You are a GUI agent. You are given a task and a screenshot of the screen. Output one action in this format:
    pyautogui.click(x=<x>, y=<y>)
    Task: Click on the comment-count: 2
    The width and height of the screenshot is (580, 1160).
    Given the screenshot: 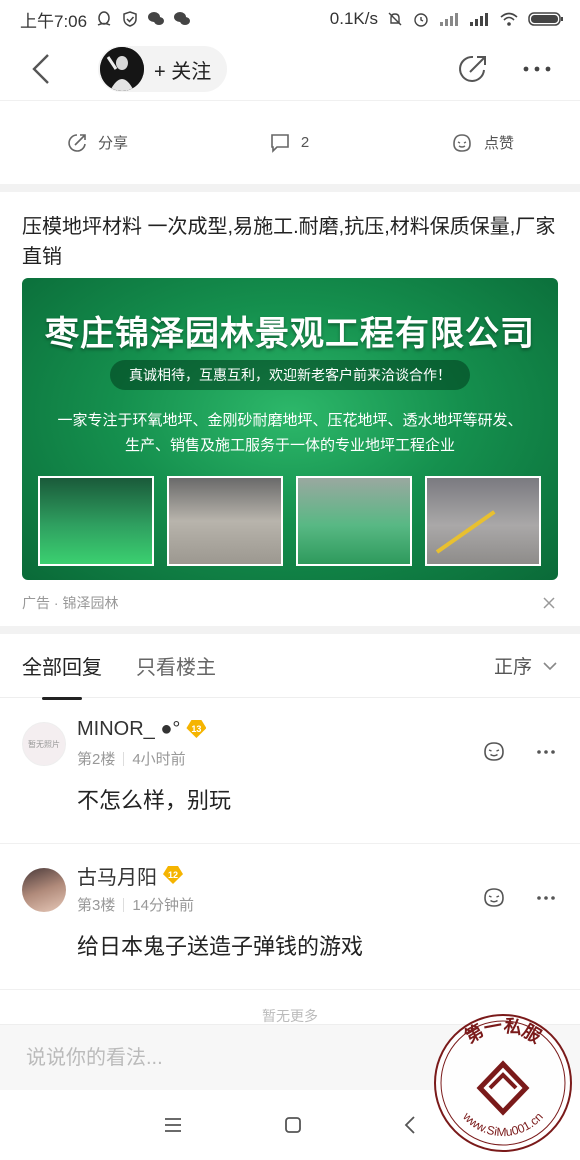 What is the action you would take?
    pyautogui.click(x=305, y=142)
    